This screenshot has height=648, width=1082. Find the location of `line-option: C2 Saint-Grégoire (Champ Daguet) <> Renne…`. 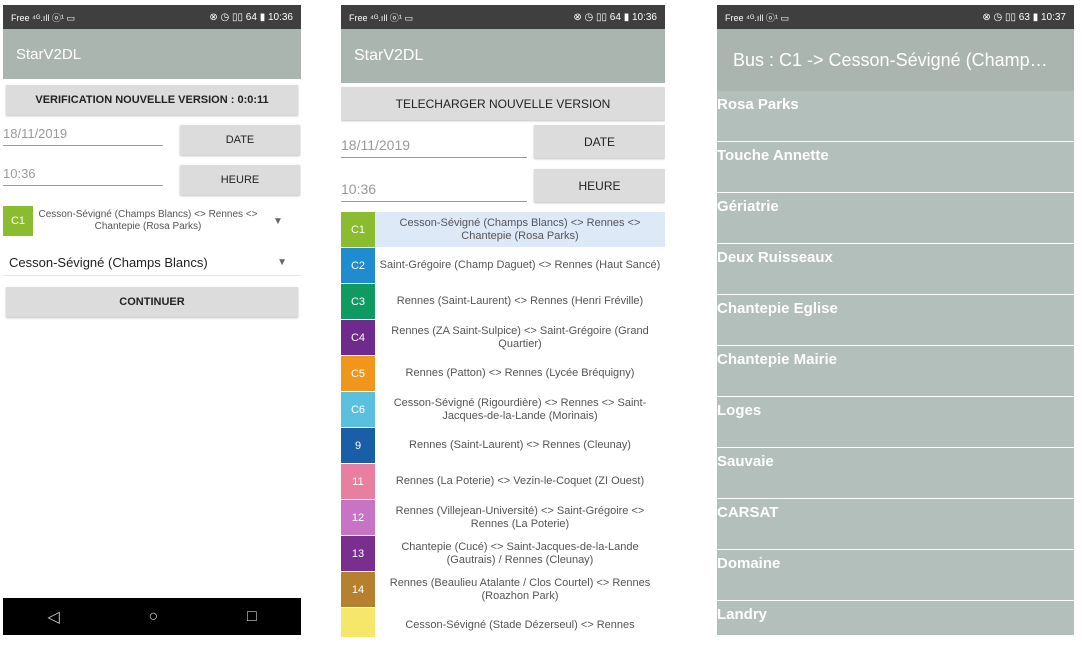

line-option: C2 Saint-Grégoire (Champ Daguet) <> Renne… is located at coordinates (503, 266).